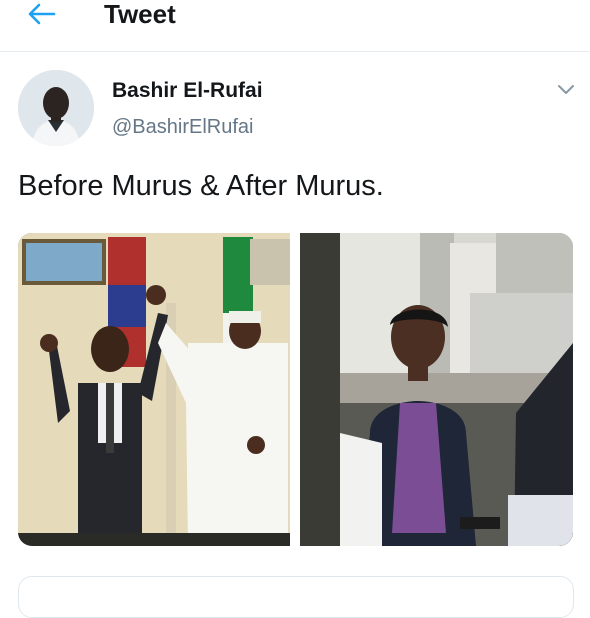 The image size is (590, 618). What do you see at coordinates (296, 597) in the screenshot?
I see `next-card` at bounding box center [296, 597].